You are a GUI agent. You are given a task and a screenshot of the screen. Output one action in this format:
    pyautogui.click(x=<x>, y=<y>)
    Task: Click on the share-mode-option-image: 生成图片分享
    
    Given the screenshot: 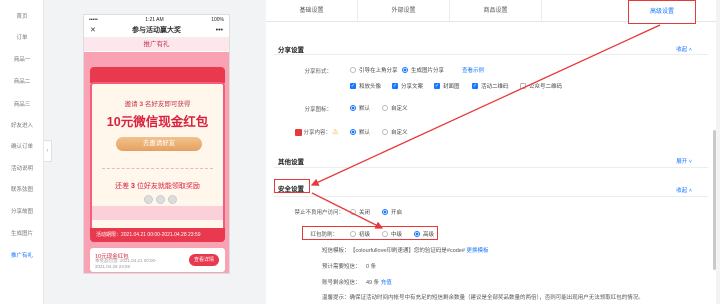 What is the action you would take?
    pyautogui.click(x=423, y=70)
    